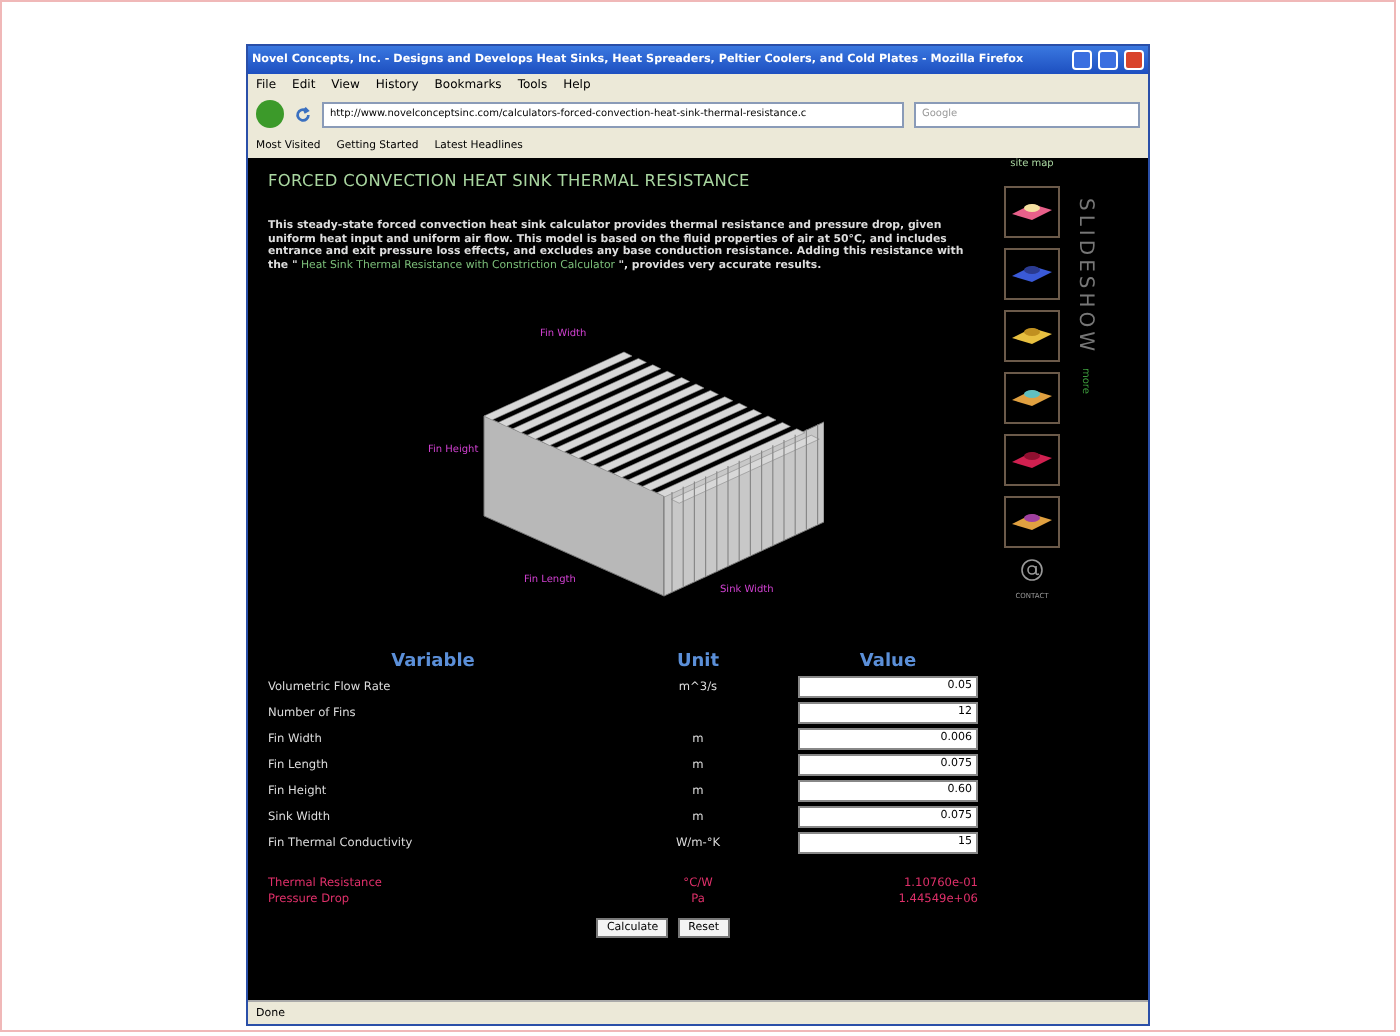 This screenshot has height=1036, width=1400. What do you see at coordinates (303, 114) in the screenshot?
I see `reload-icon` at bounding box center [303, 114].